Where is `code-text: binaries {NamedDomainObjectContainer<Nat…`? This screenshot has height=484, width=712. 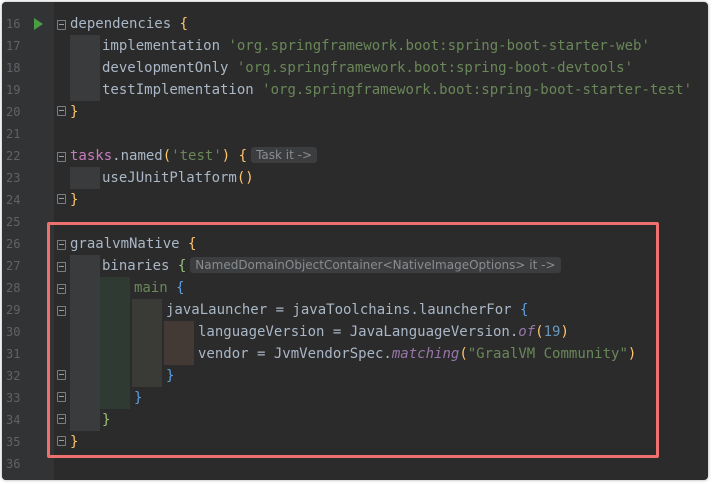
code-text: binaries {NamedDomainObjectContainer<Nat… is located at coordinates (331, 266).